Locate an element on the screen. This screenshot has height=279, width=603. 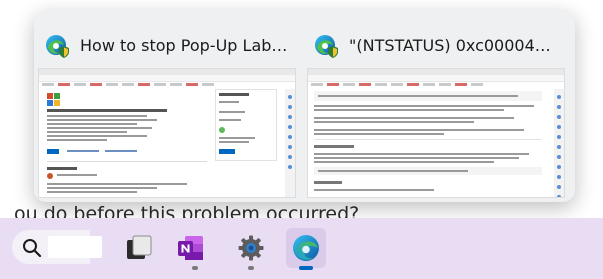
settings-running-indicator is located at coordinates (251, 268).